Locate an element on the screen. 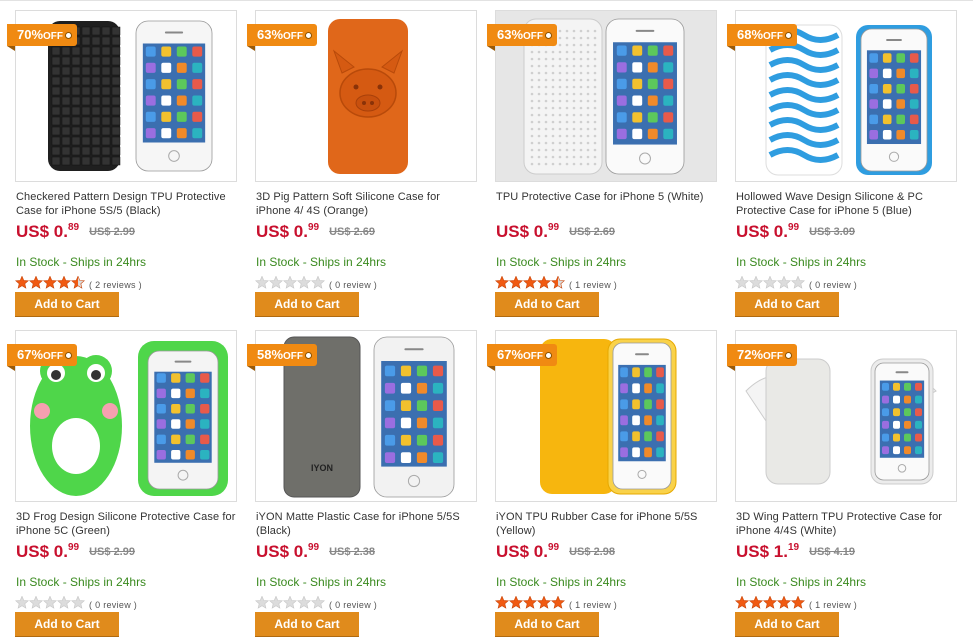 The width and height of the screenshot is (973, 637). old-price: US$ 4.19 is located at coordinates (832, 552).